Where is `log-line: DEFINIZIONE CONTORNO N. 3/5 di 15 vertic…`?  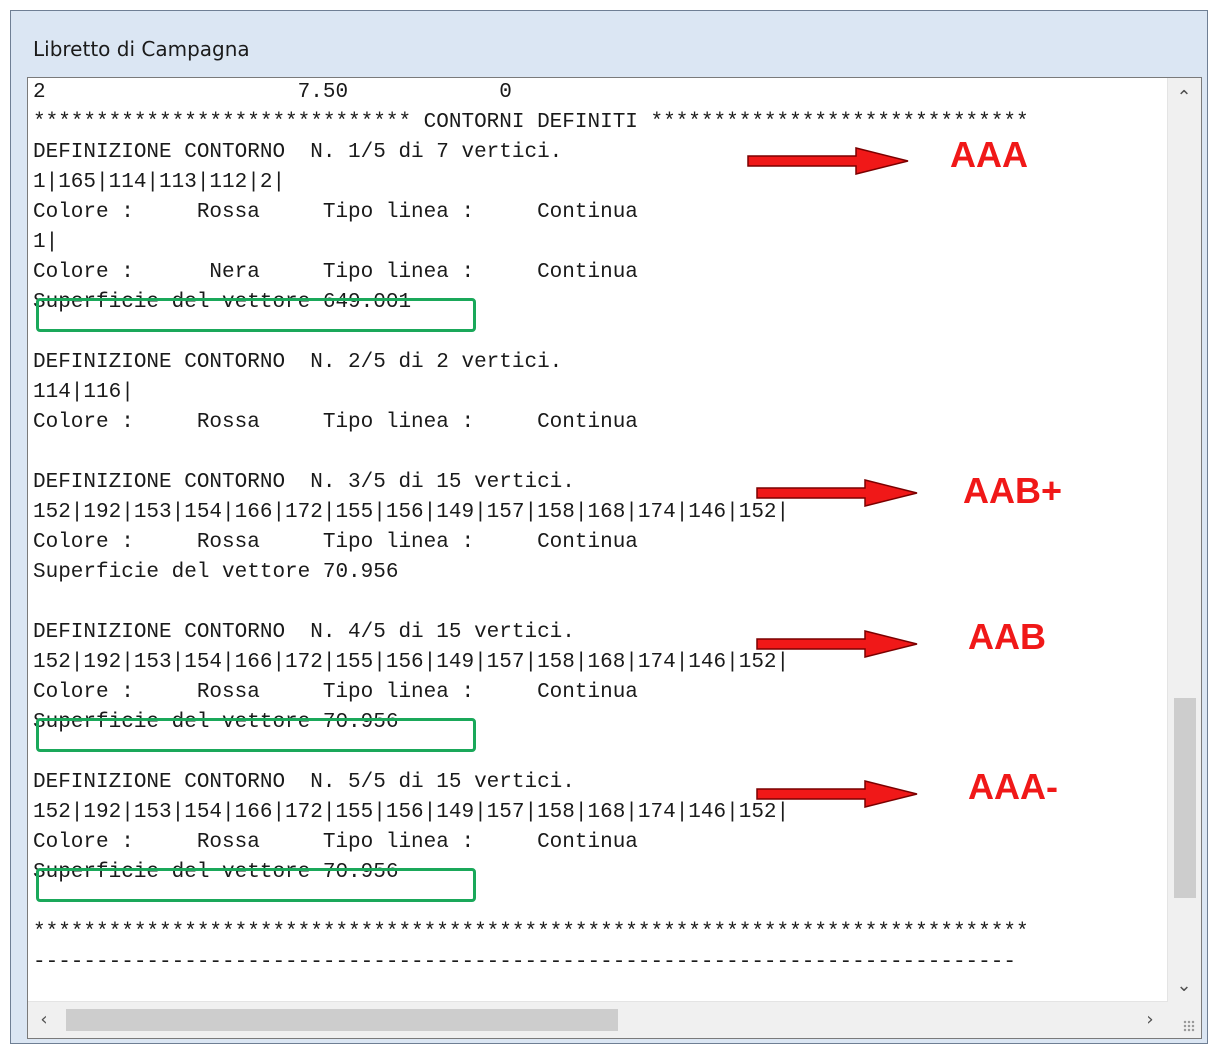 log-line: DEFINIZIONE CONTORNO N. 3/5 di 15 vertic… is located at coordinates (304, 482).